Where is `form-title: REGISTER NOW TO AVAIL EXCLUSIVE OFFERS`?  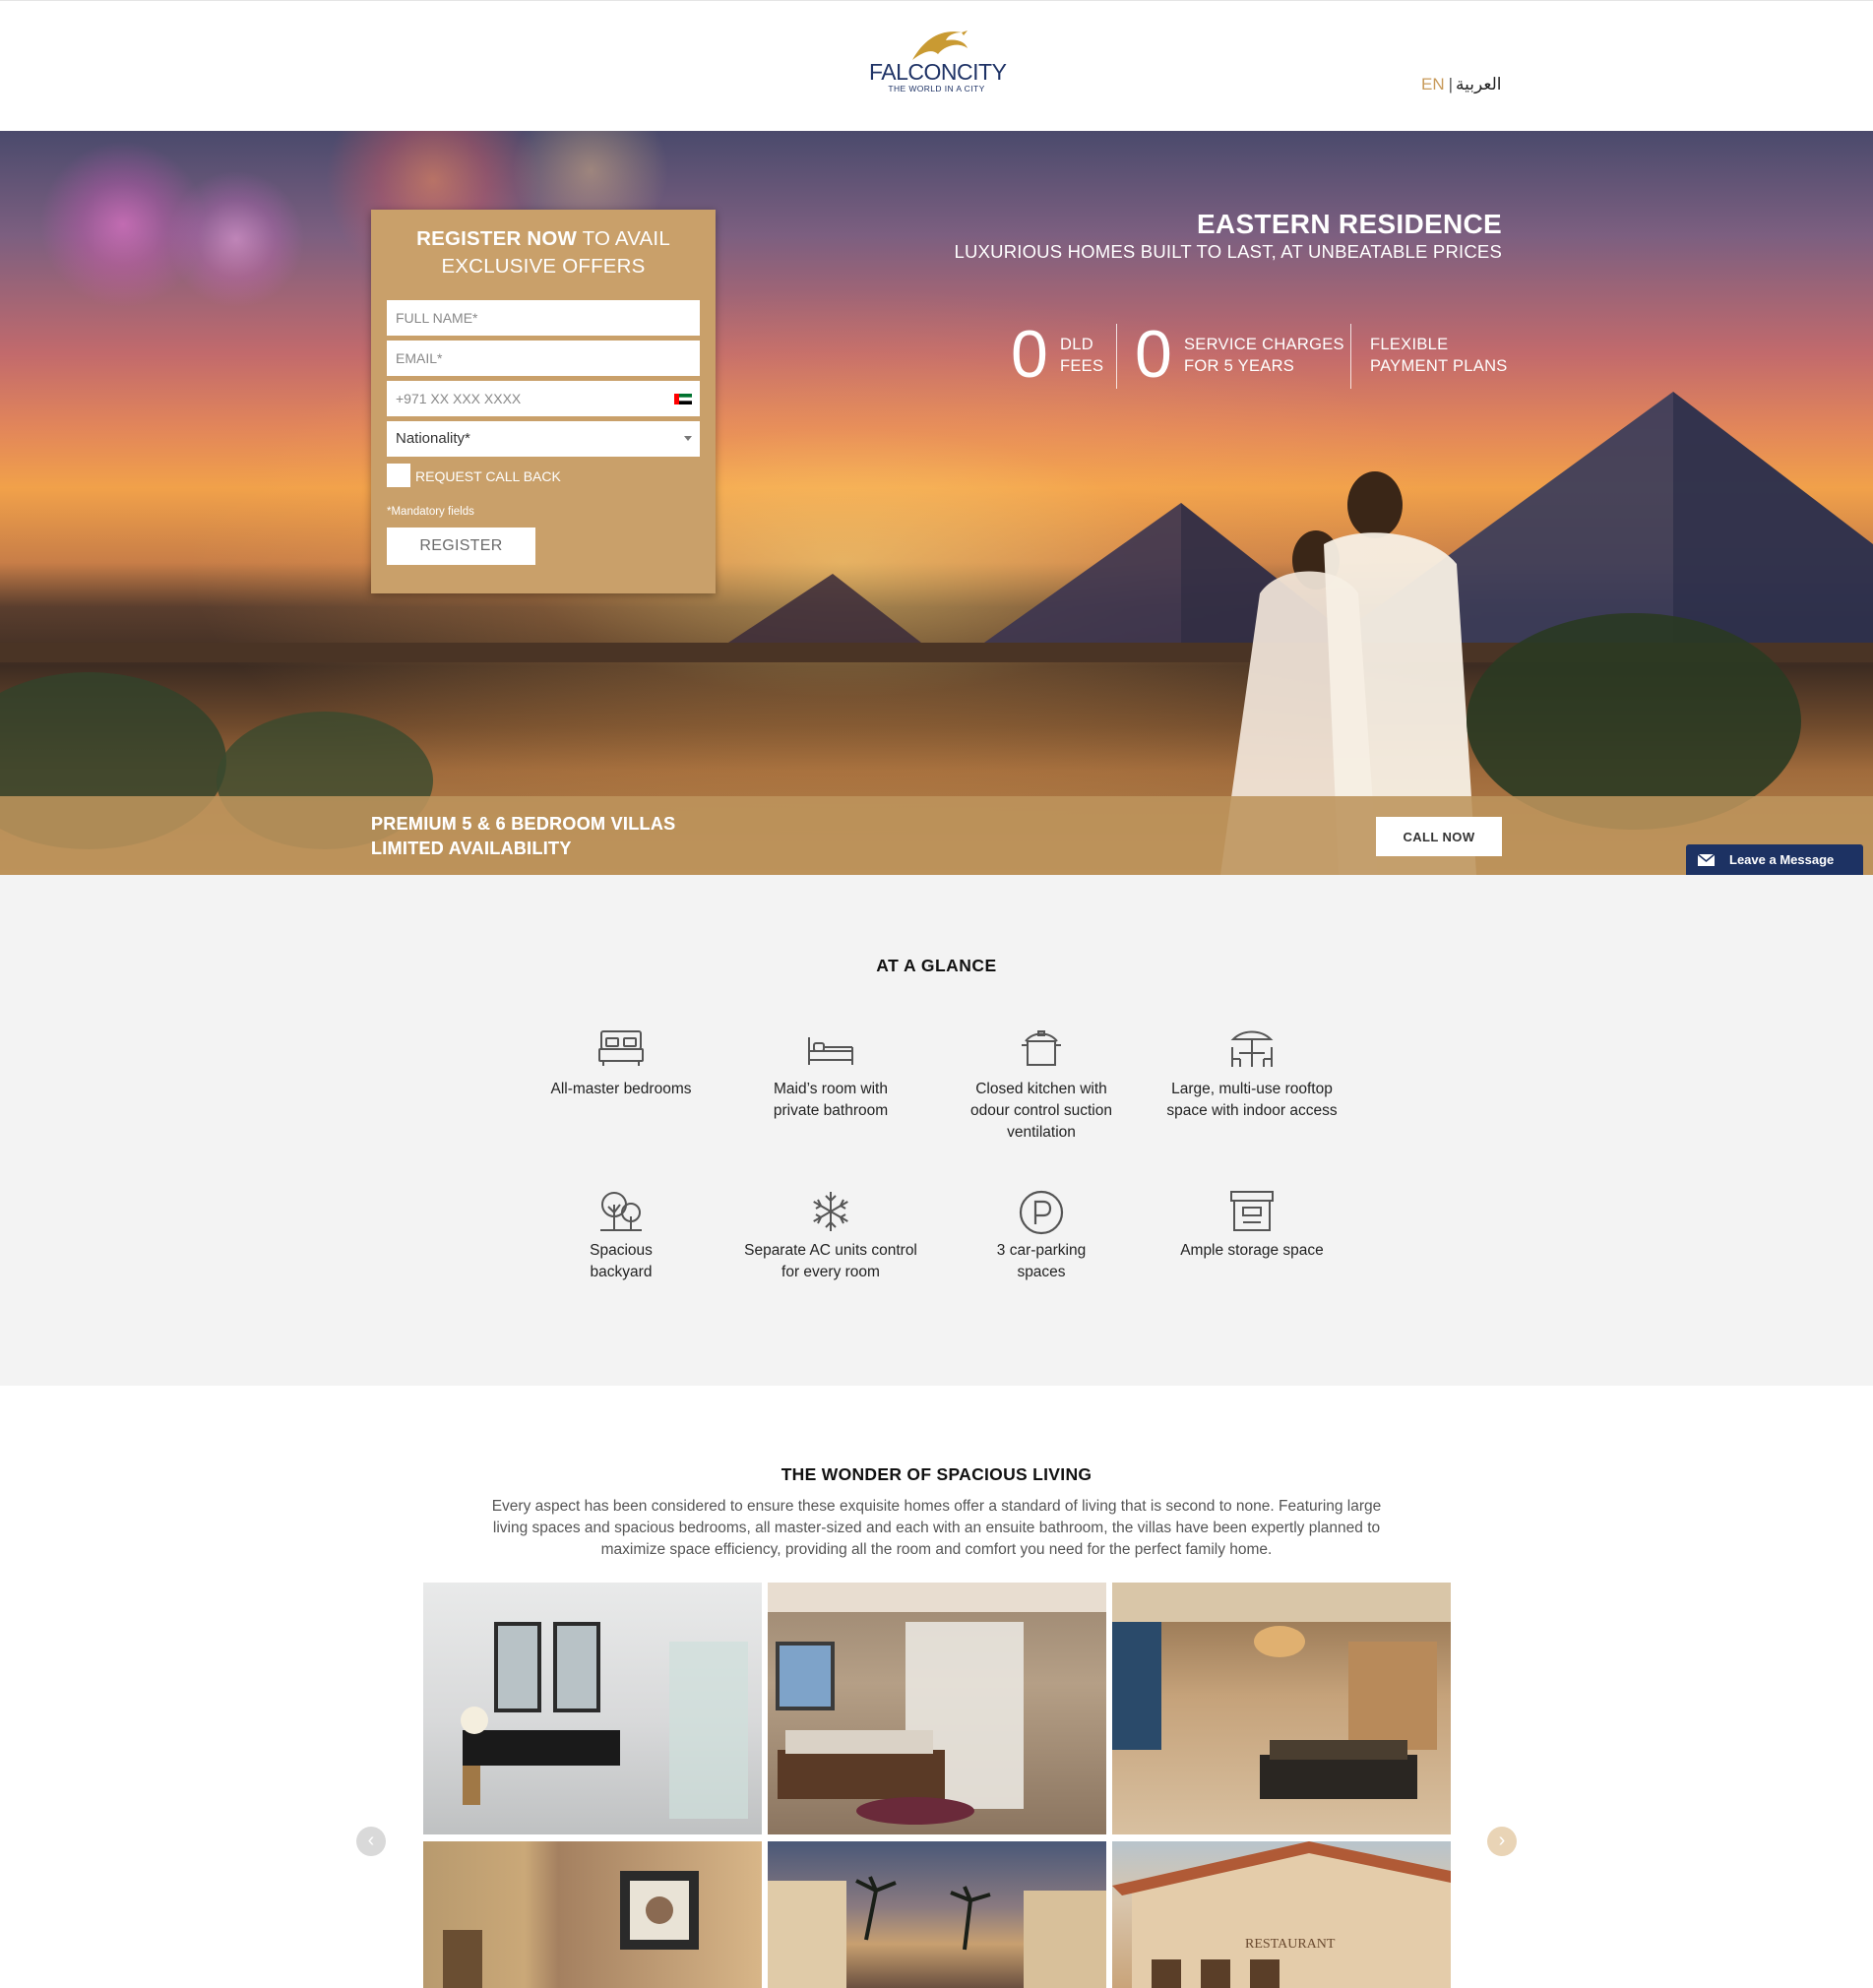
form-title: REGISTER NOW TO AVAIL EXCLUSIVE OFFERS is located at coordinates (543, 253).